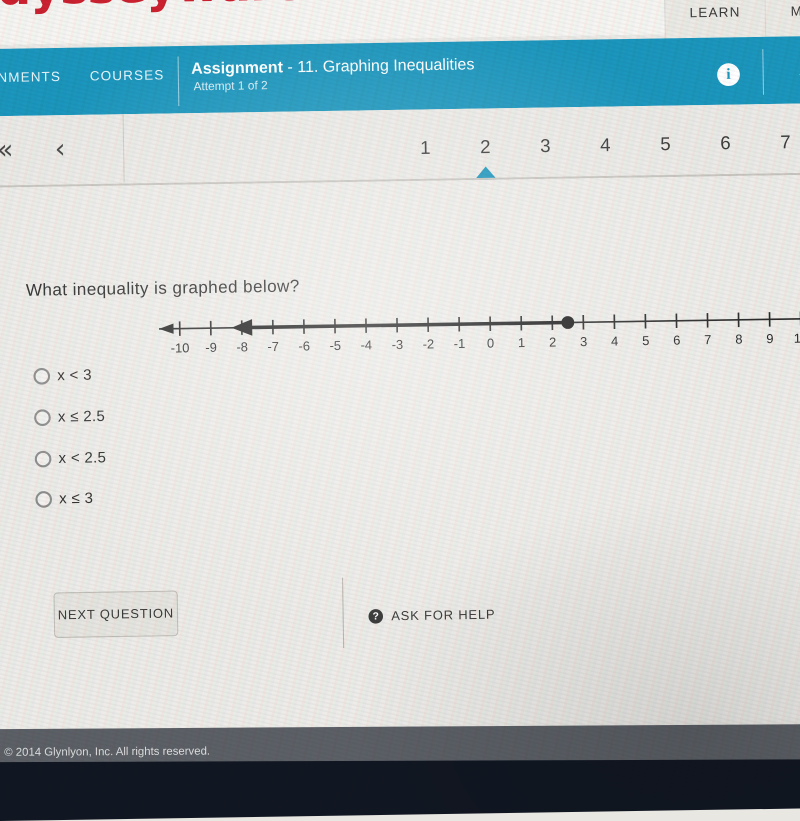 The height and width of the screenshot is (821, 800). I want to click on svg-text: 8, so click(738, 339).